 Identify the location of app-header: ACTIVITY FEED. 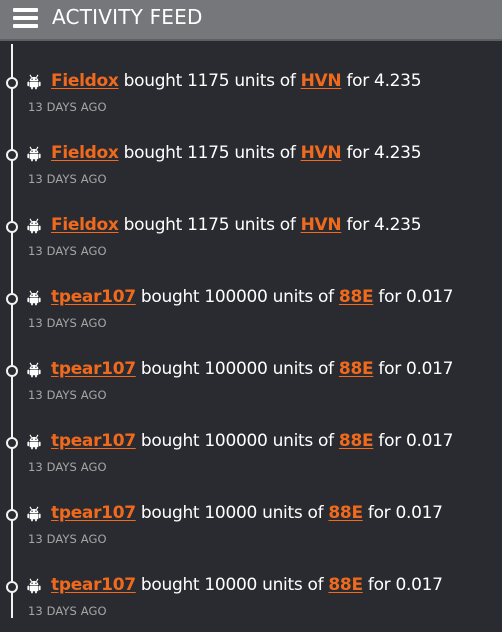
(251, 20).